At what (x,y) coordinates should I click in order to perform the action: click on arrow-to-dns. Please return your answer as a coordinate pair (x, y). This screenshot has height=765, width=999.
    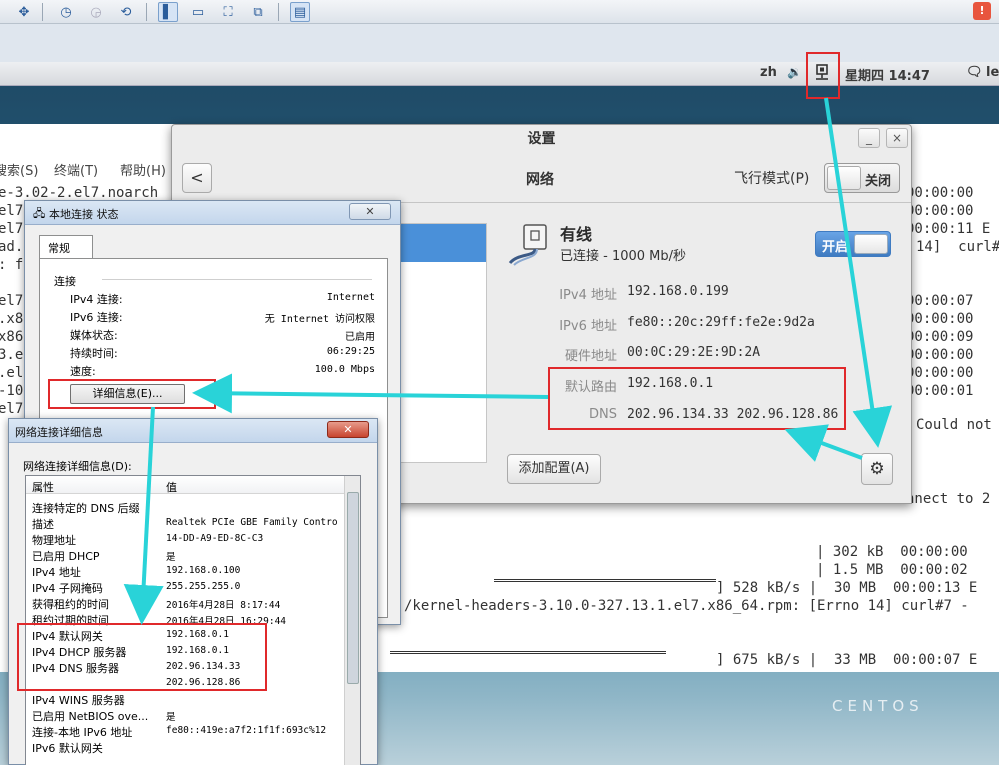
    Looking at the image, I should click on (823, 443).